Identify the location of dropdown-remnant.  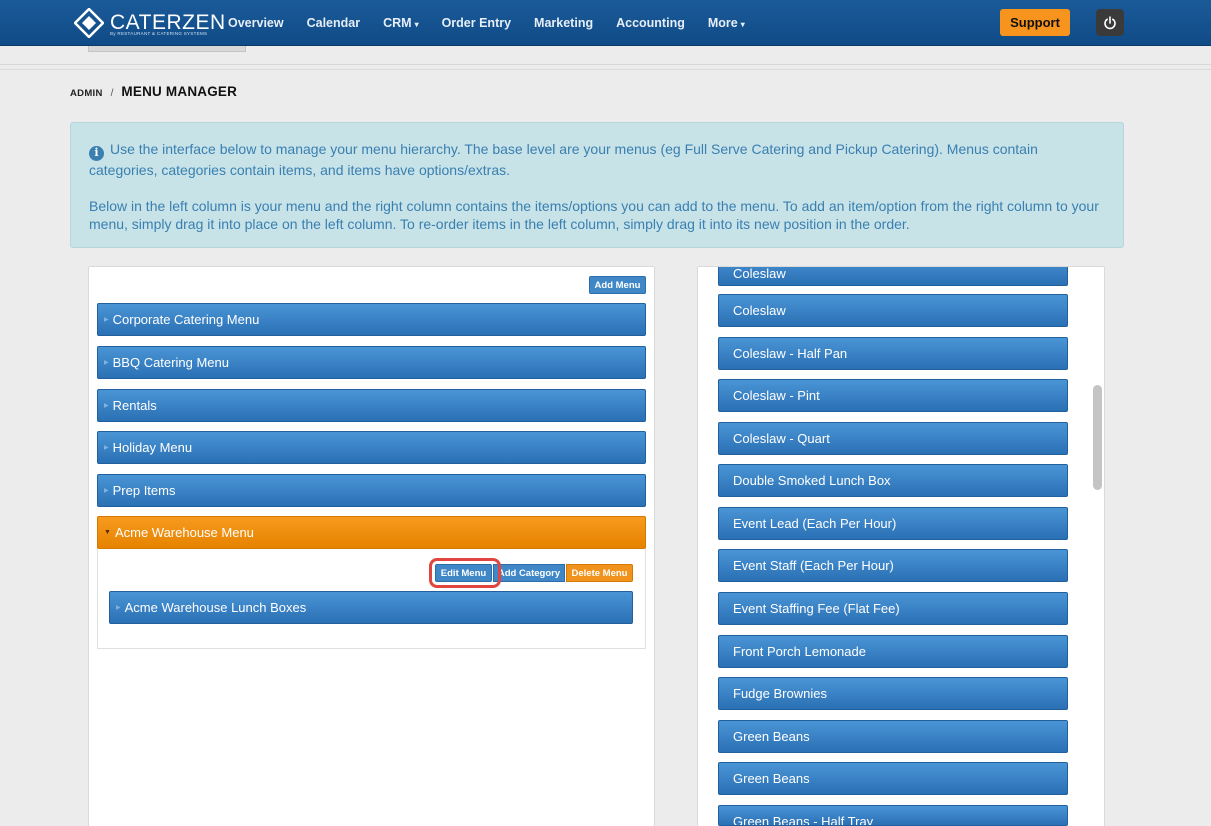
(167, 49).